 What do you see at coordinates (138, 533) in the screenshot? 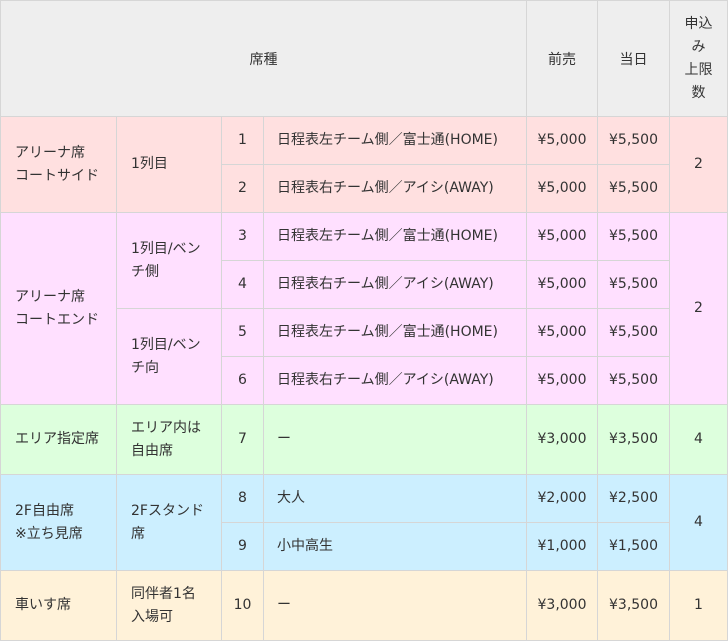
I see `seat-subcategory-line: 席` at bounding box center [138, 533].